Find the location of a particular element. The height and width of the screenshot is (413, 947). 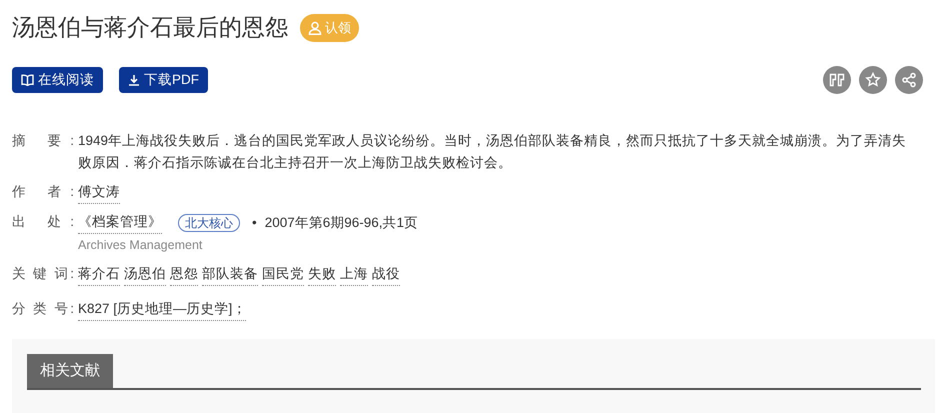

article-title: 汤恩伯与蒋介石最后的恩怨 is located at coordinates (150, 28).